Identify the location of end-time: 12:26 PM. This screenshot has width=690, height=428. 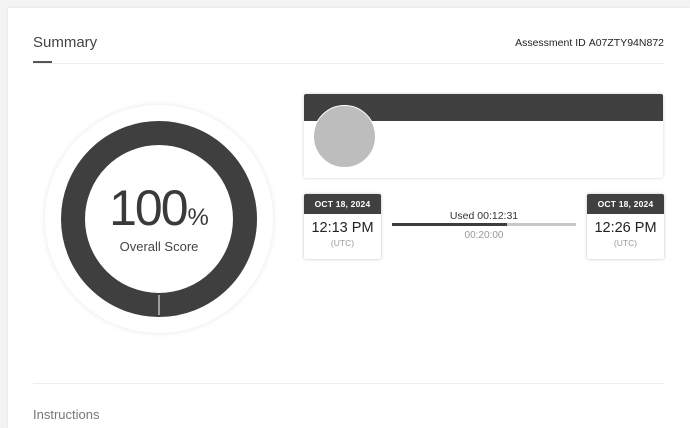
(625, 228).